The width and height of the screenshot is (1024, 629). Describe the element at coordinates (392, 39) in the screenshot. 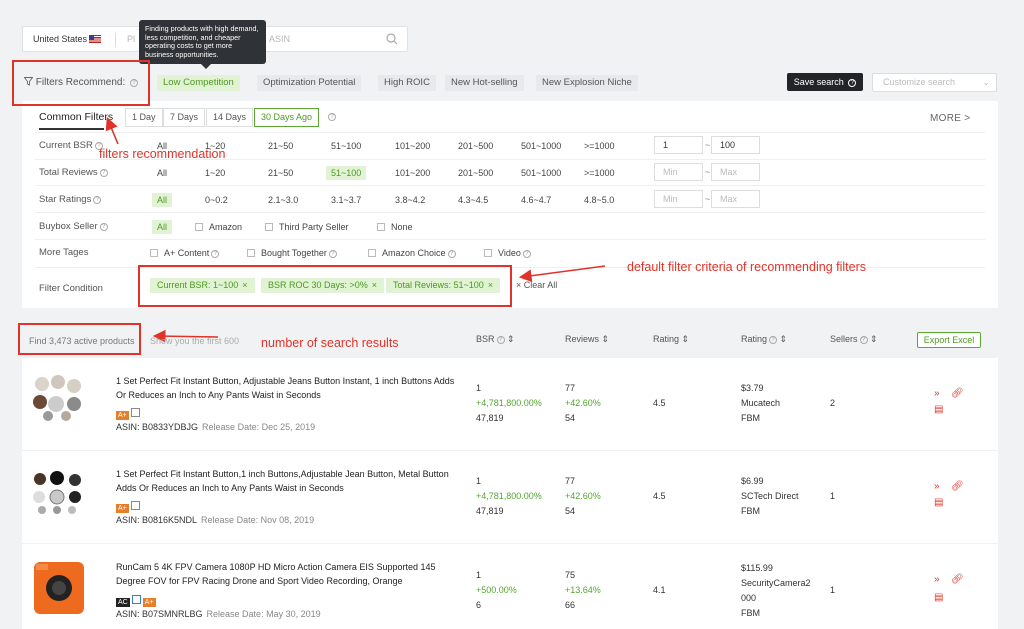

I see `search-icon` at that location.